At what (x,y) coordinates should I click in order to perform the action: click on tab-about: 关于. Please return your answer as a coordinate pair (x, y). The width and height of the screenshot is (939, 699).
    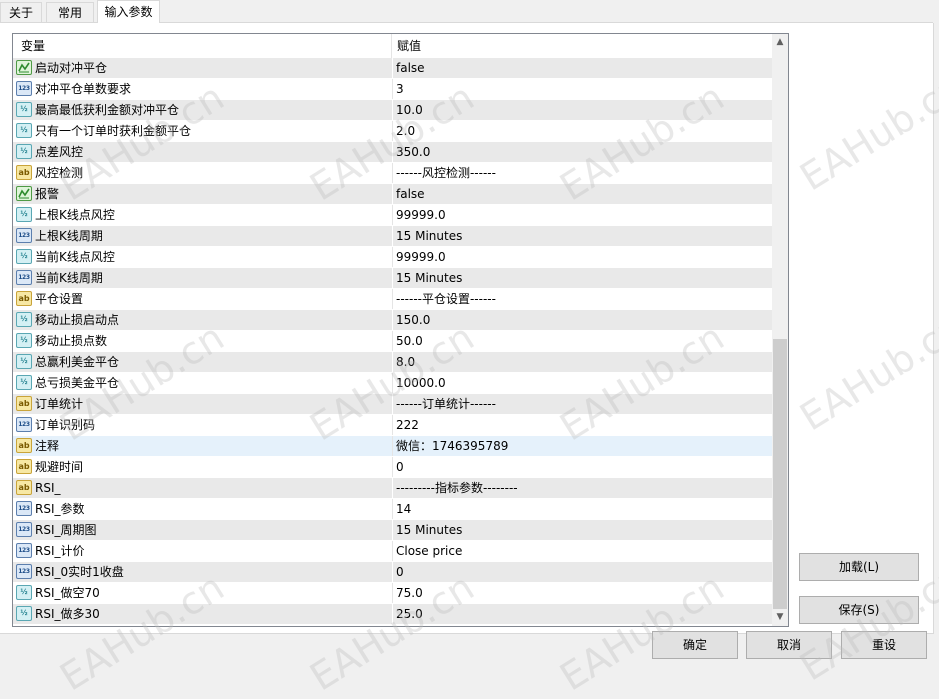
    Looking at the image, I should click on (21, 12).